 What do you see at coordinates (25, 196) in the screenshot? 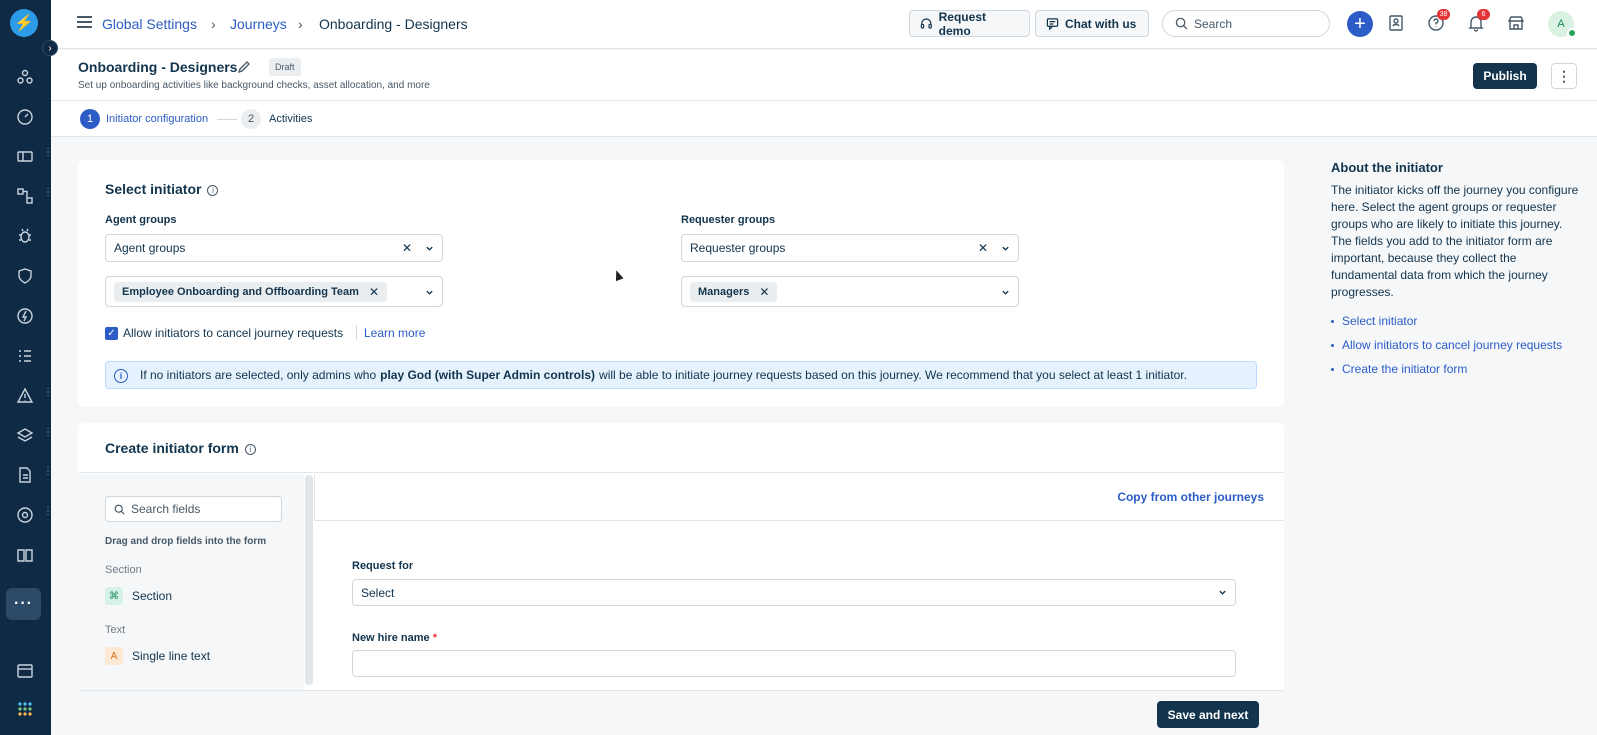
I see `workflow-icon` at bounding box center [25, 196].